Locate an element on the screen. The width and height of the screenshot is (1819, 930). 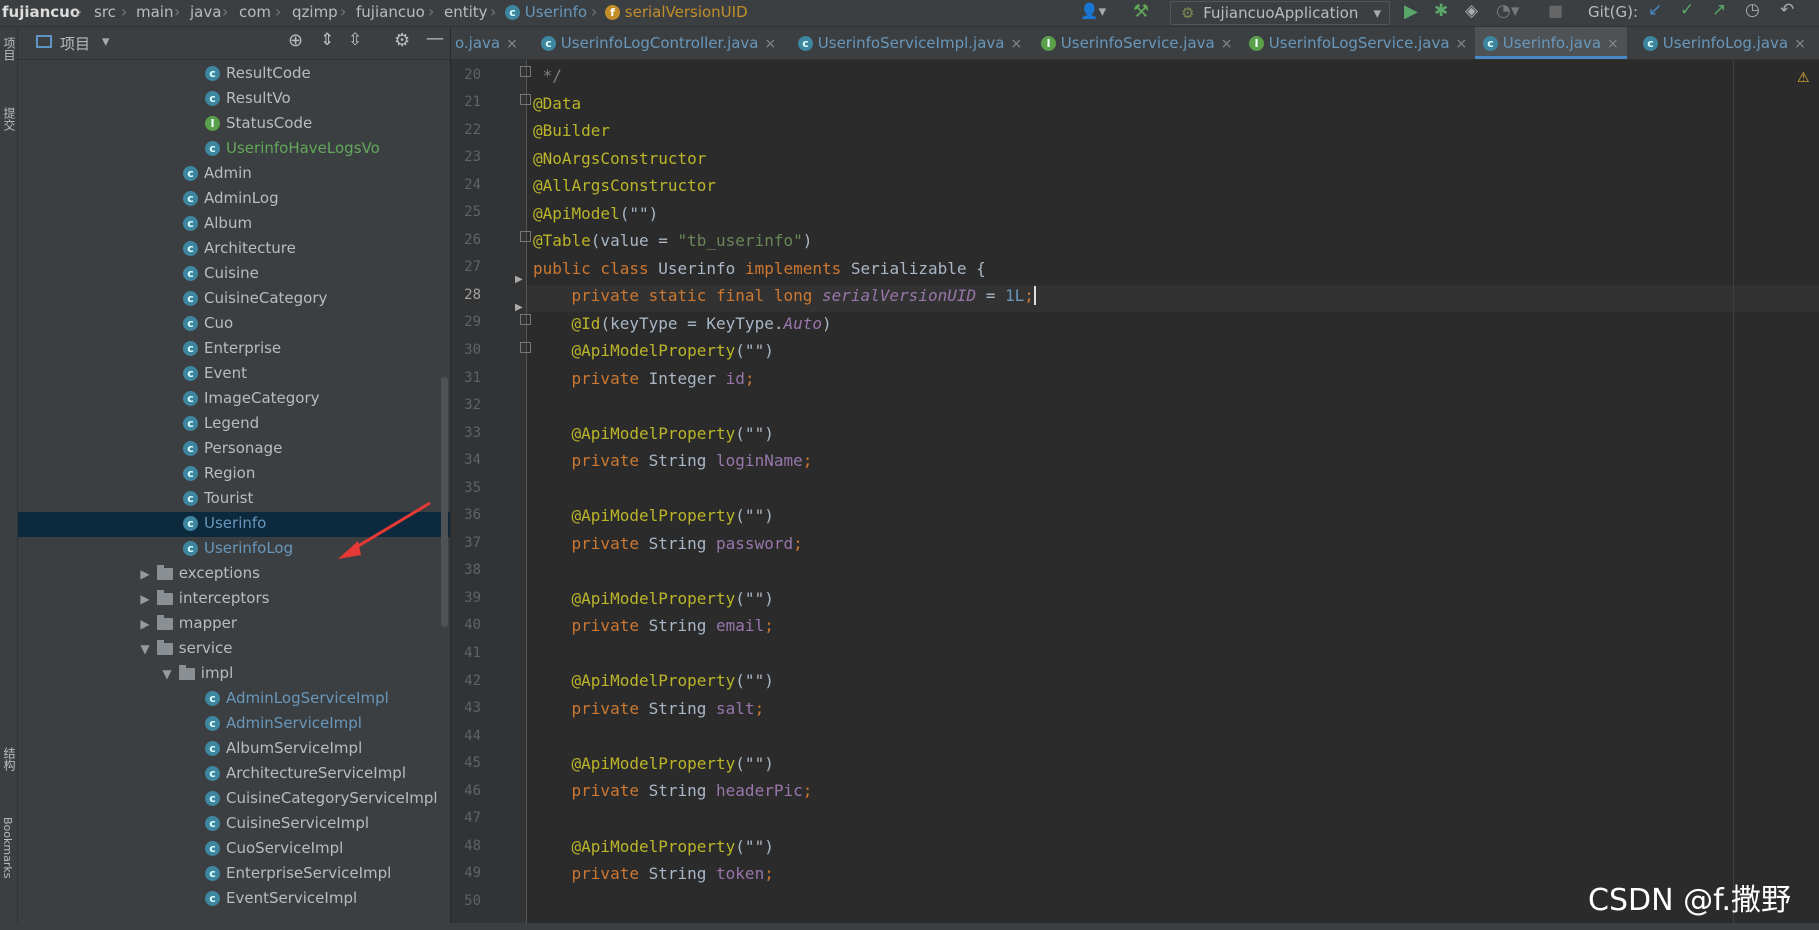
tab-userinfologcontroller: c UserinfoLogController.java × is located at coordinates (658, 43).